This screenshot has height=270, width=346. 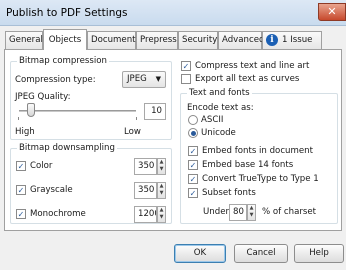 I want to click on slider-high-label: High, so click(x=25, y=132).